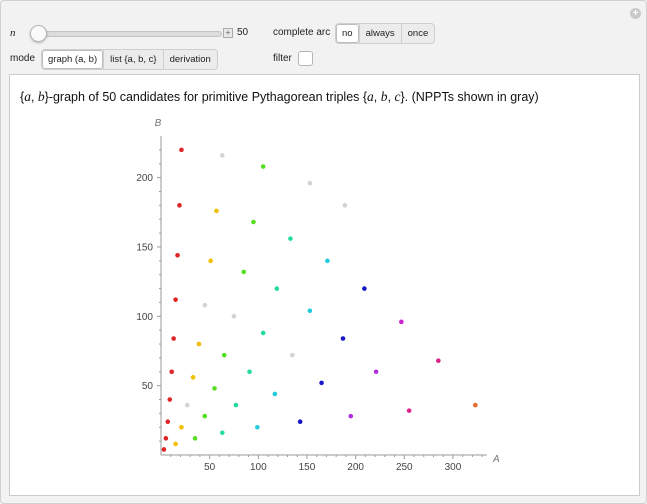 The width and height of the screenshot is (647, 504). I want to click on complete-arc-label: complete arc, so click(302, 32).